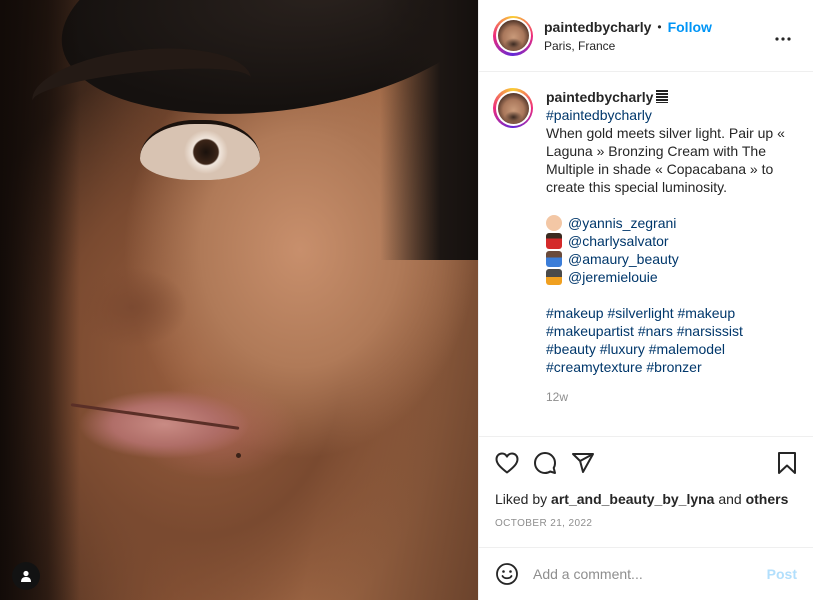  Describe the element at coordinates (554, 223) in the screenshot. I see `man-face-icon` at that location.